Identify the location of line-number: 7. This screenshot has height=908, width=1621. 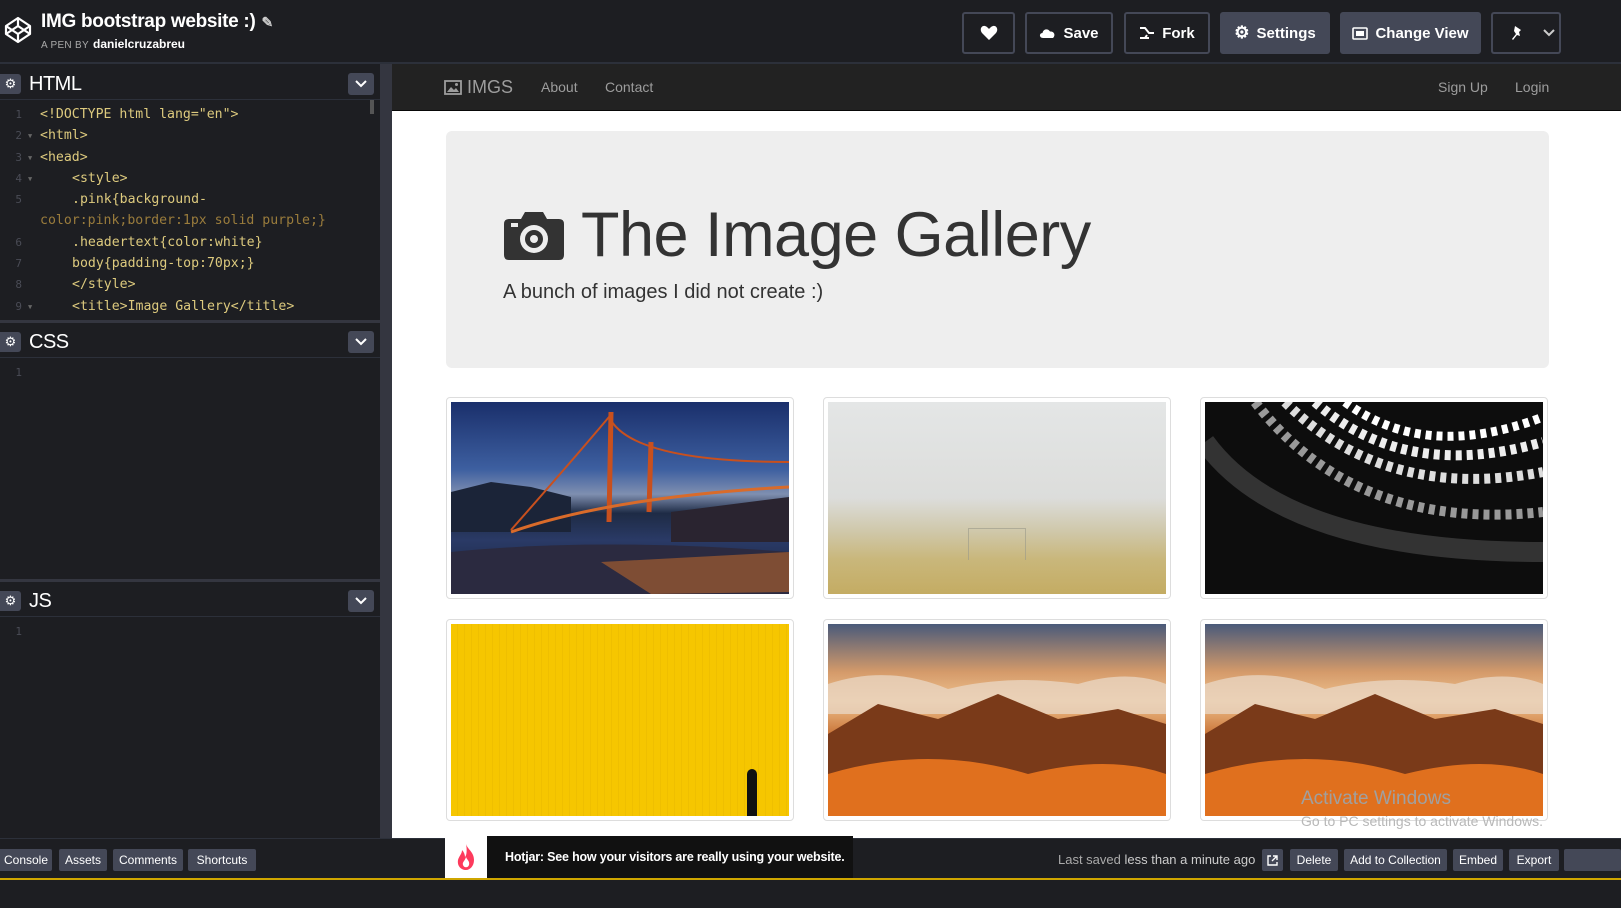
(18, 264).